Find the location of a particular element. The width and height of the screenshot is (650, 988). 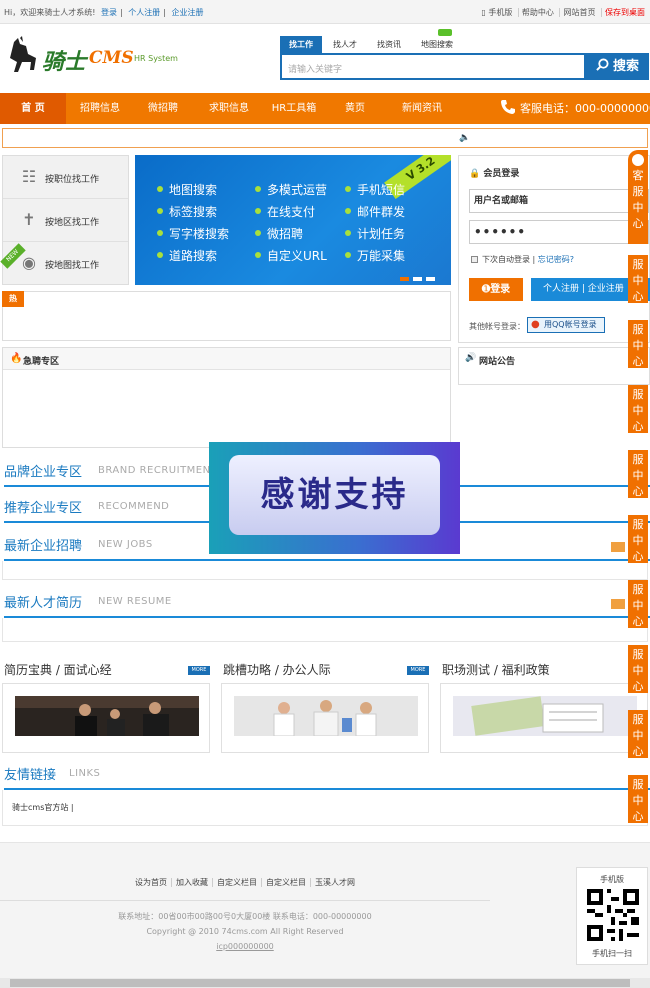

scrollbar-thumb is located at coordinates (320, 983).